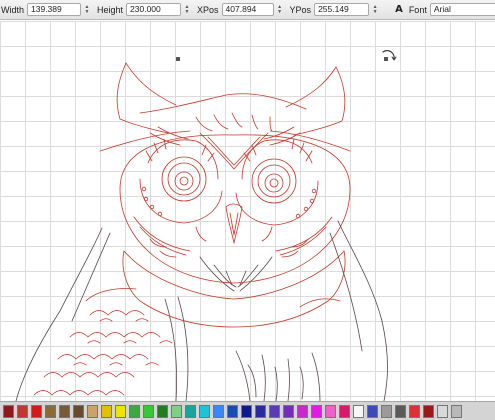 Image resolution: width=495 pixels, height=420 pixels. I want to click on width-stepper: ▲ ▼, so click(87, 9).